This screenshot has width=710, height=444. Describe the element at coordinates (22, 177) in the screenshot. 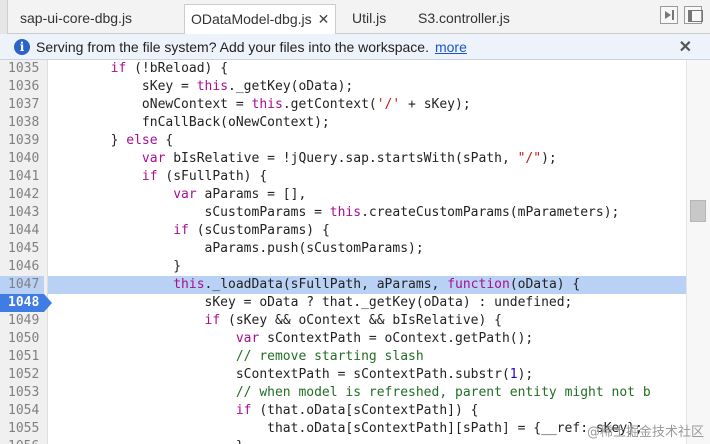

I see `line-number: 1041` at that location.